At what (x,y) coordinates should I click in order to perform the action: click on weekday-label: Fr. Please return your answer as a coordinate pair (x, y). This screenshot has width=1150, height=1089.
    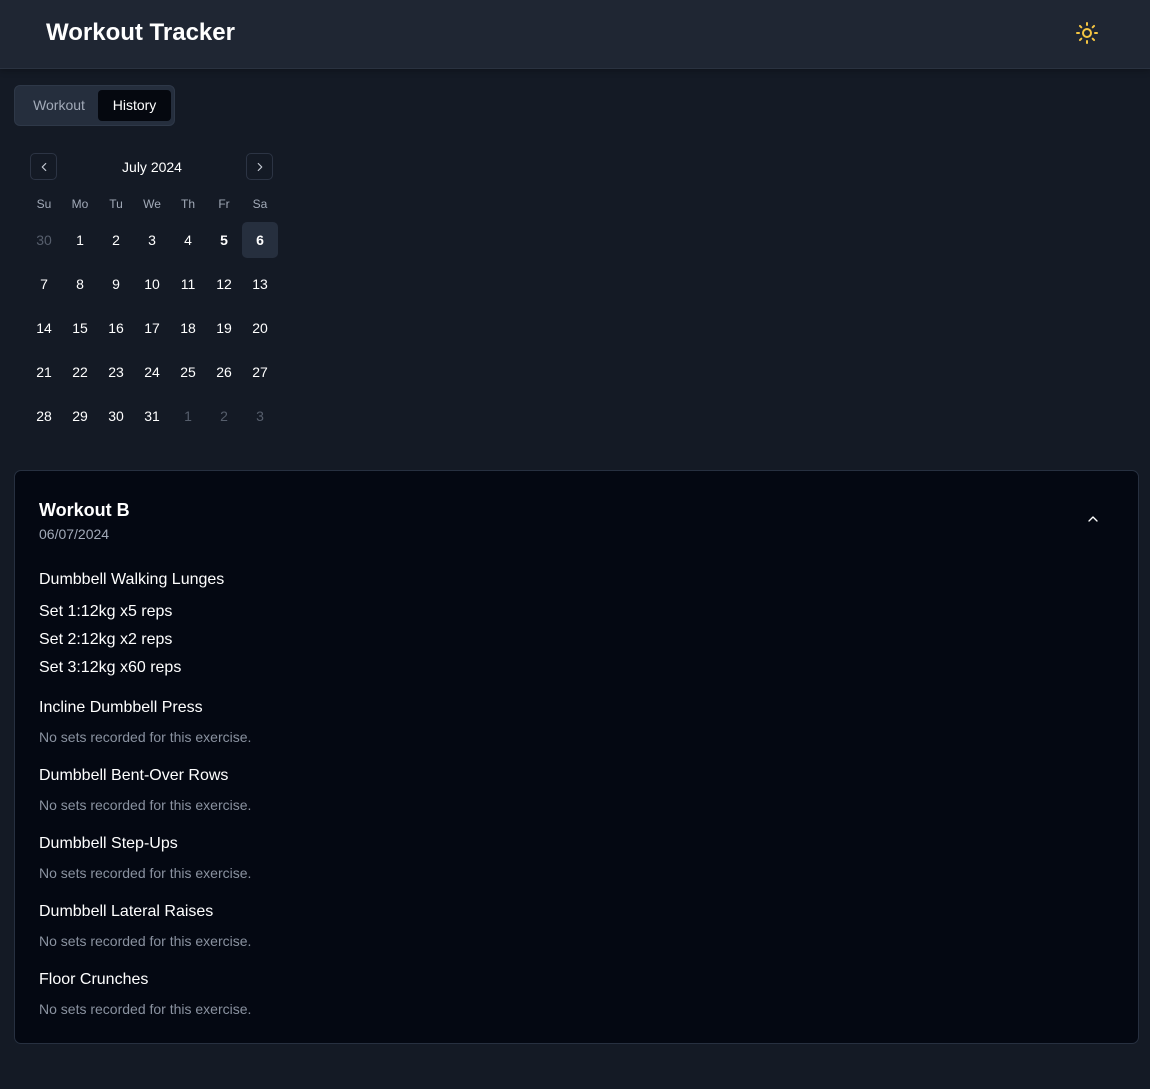
    Looking at the image, I should click on (224, 204).